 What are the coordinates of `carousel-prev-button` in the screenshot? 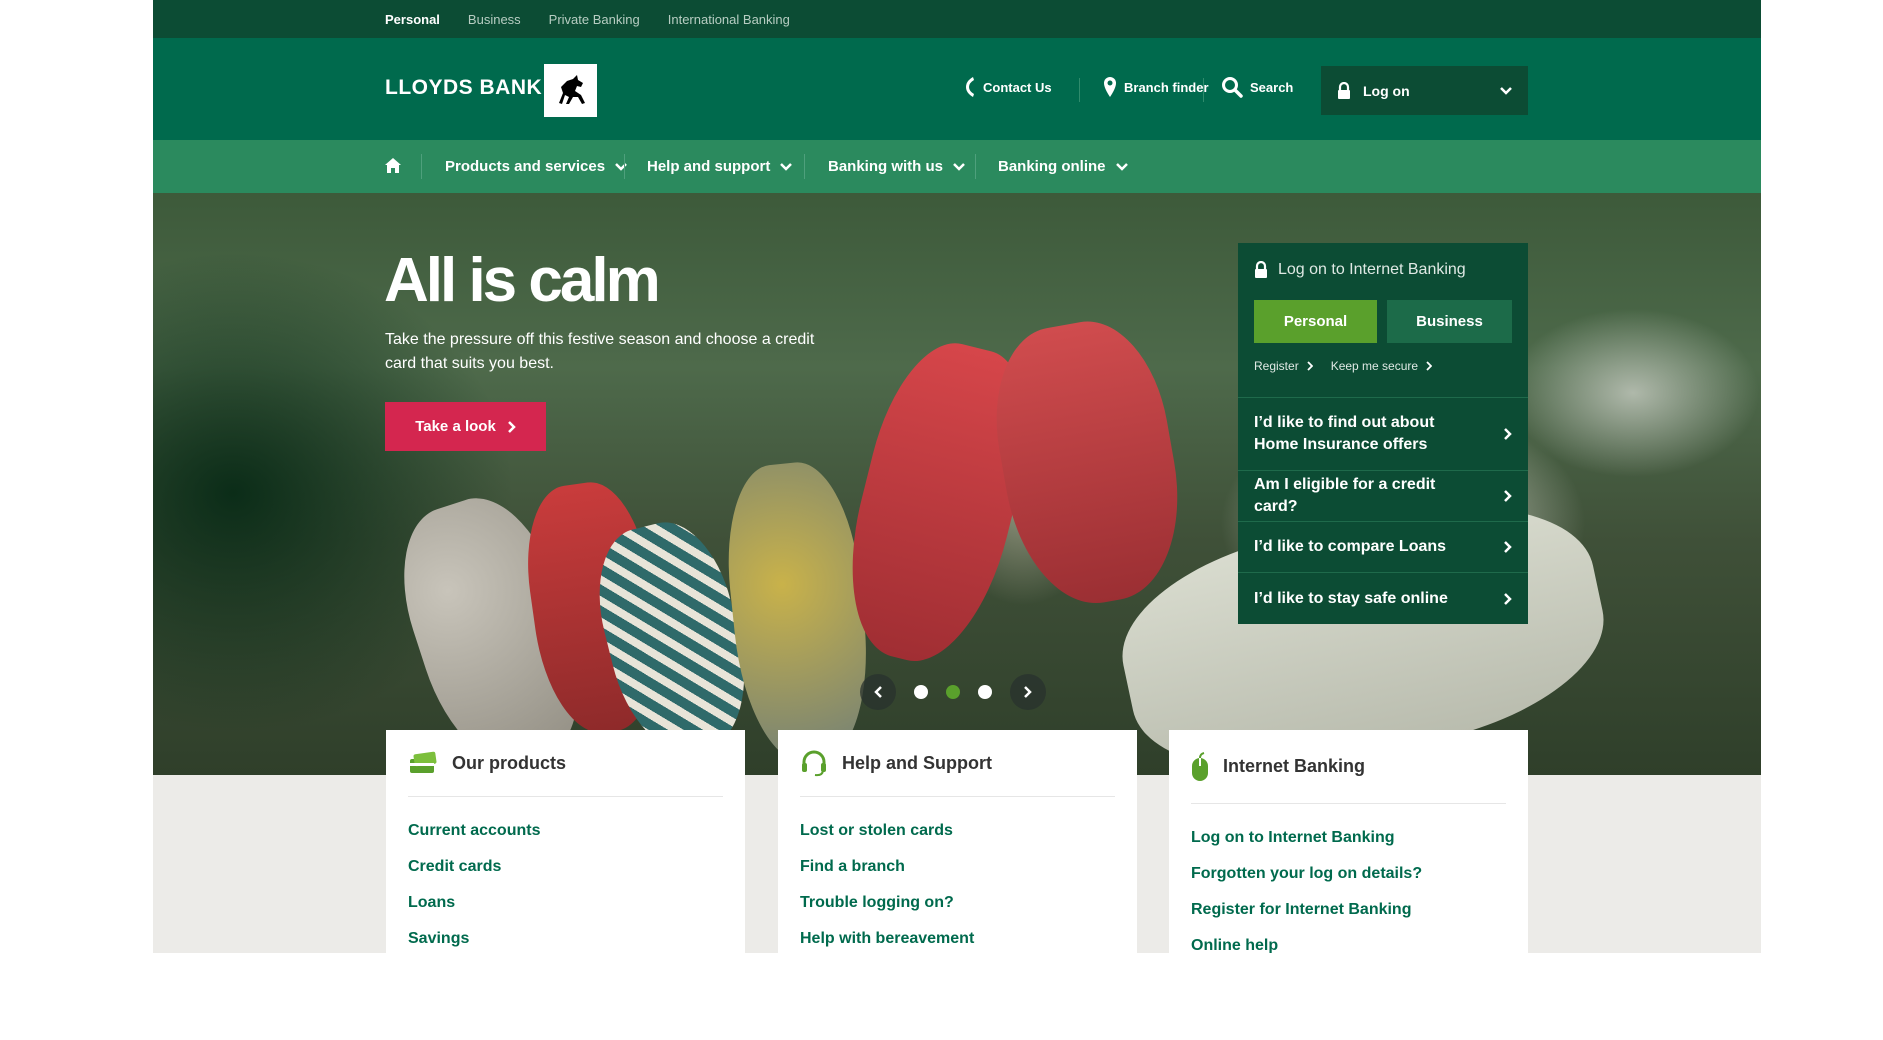 It's located at (878, 692).